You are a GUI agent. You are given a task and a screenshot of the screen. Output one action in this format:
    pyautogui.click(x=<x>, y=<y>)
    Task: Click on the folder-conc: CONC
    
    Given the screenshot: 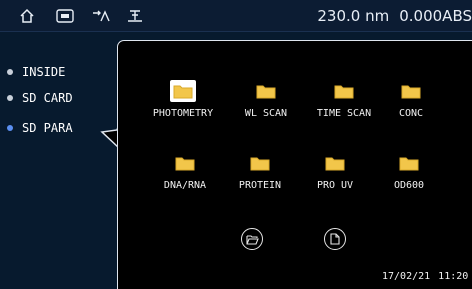 What is the action you would take?
    pyautogui.click(x=411, y=105)
    